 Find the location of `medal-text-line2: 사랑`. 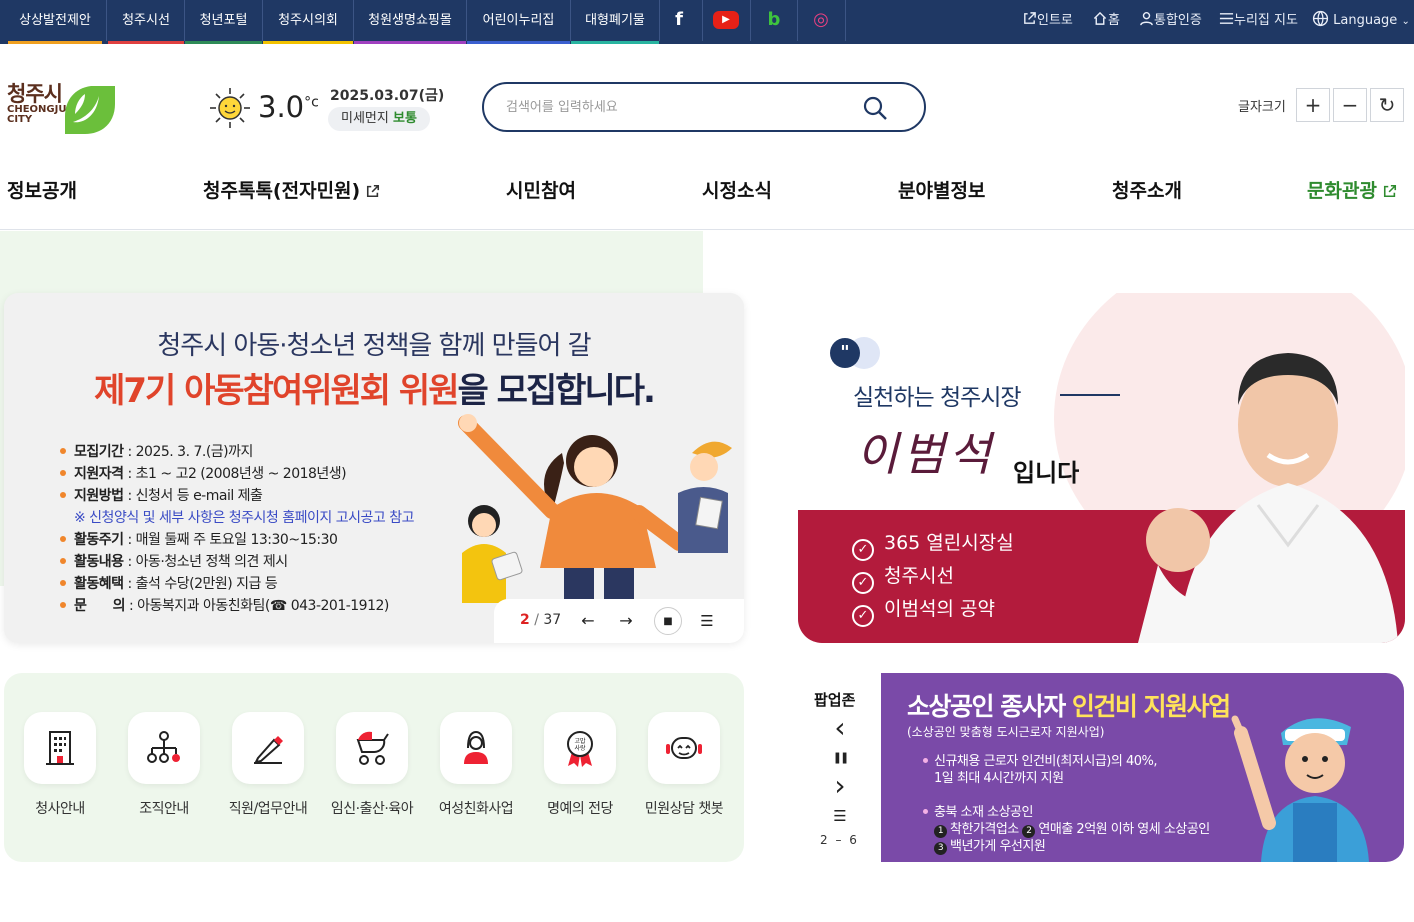

medal-text-line2: 사랑 is located at coordinates (580, 748).